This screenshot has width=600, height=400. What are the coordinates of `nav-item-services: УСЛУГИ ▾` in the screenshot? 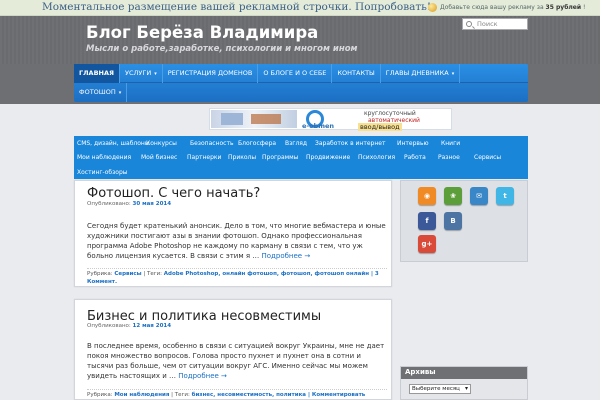 It's located at (141, 73).